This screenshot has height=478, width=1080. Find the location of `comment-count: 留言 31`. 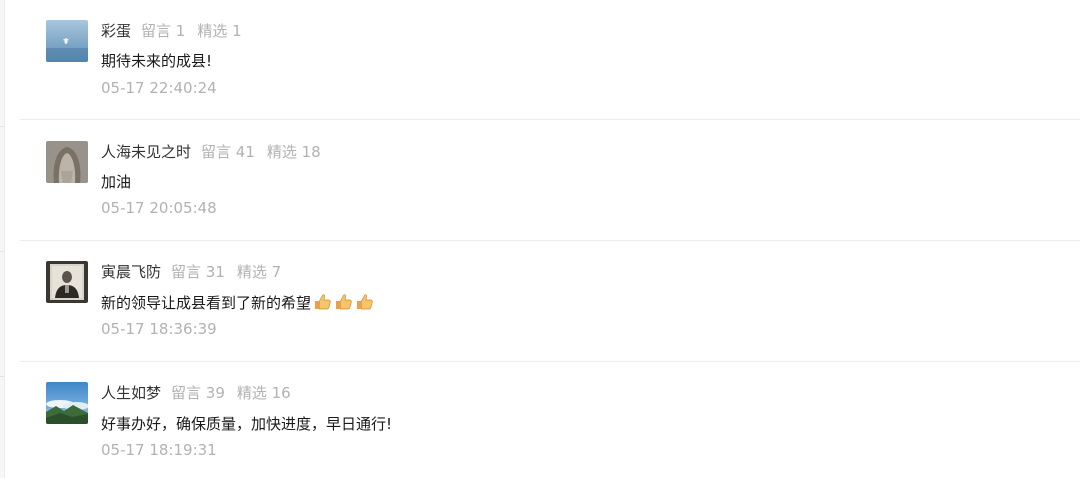

comment-count: 留言 31 is located at coordinates (198, 272).